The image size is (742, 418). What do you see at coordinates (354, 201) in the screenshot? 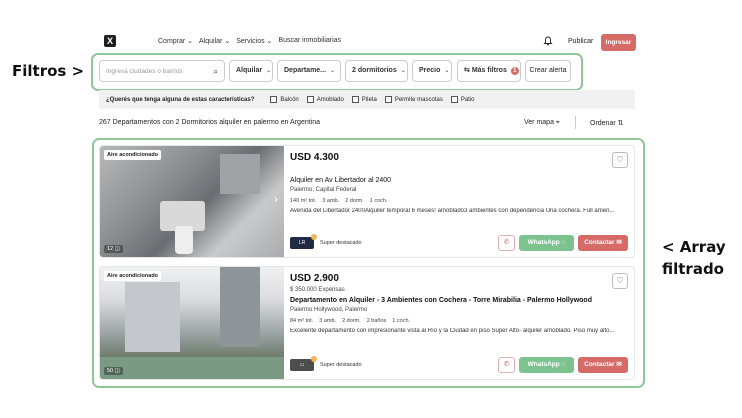
I see `spec-dormitorios: 2 dorm.` at bounding box center [354, 201].